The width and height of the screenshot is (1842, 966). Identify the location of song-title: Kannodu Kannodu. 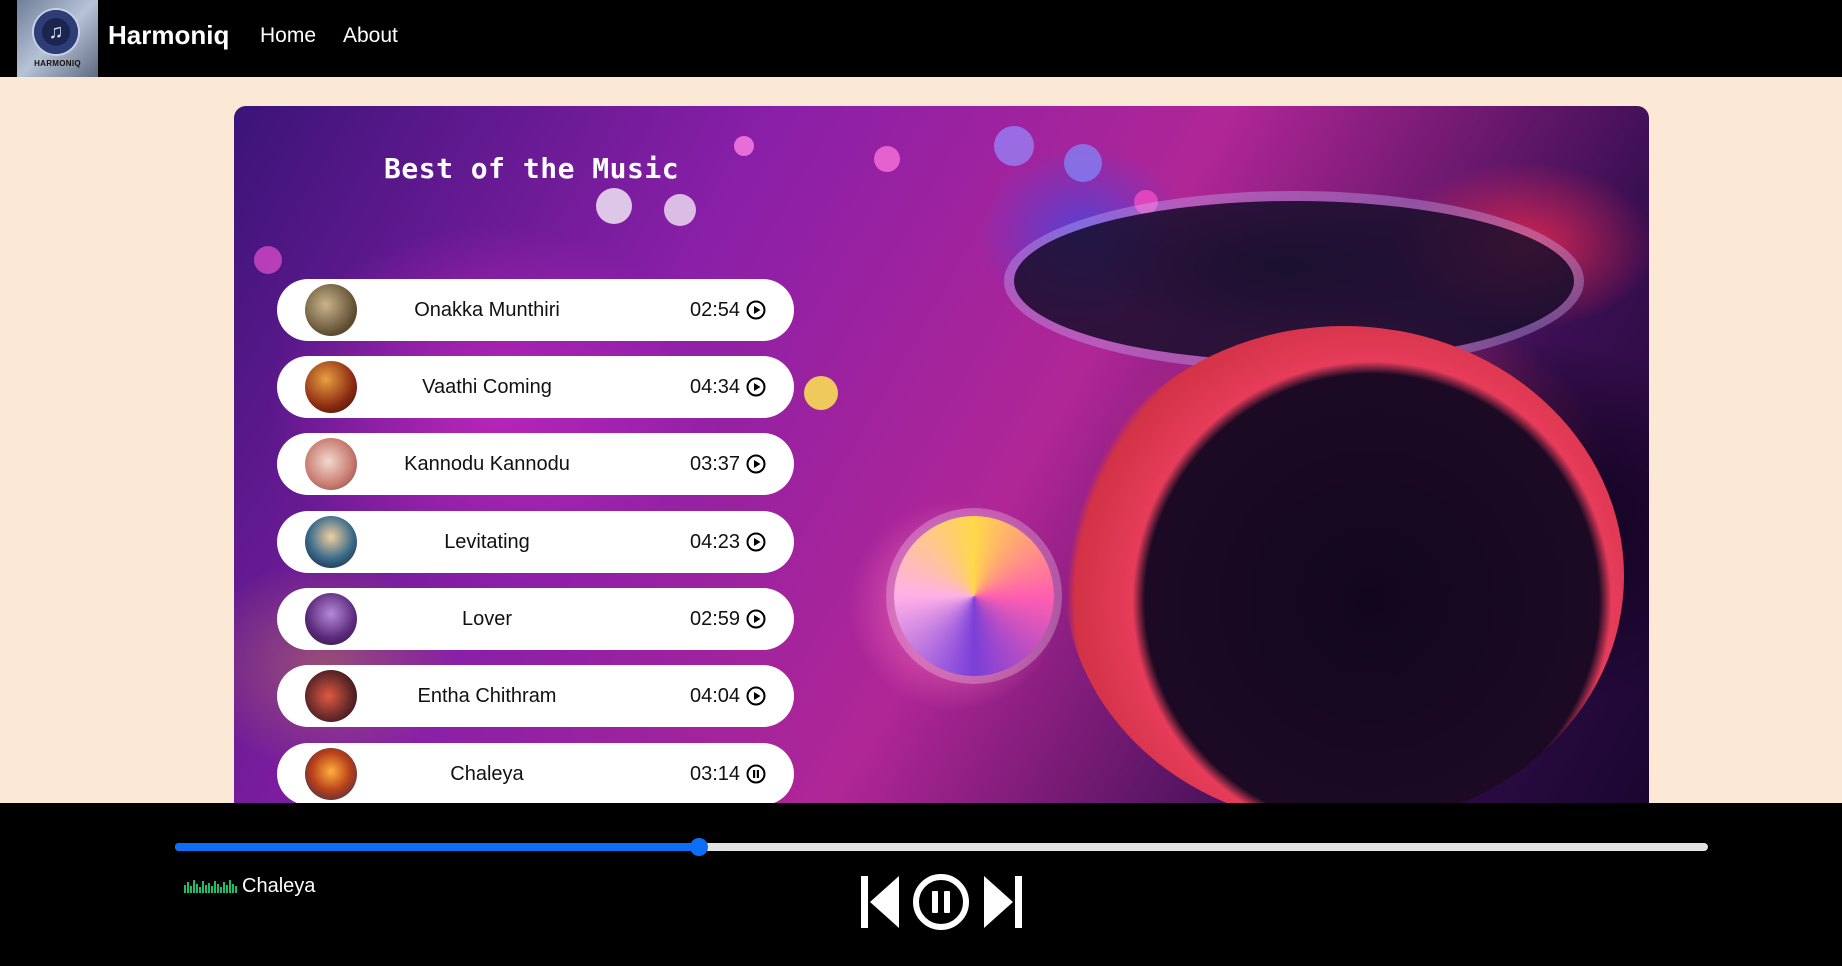
(487, 464).